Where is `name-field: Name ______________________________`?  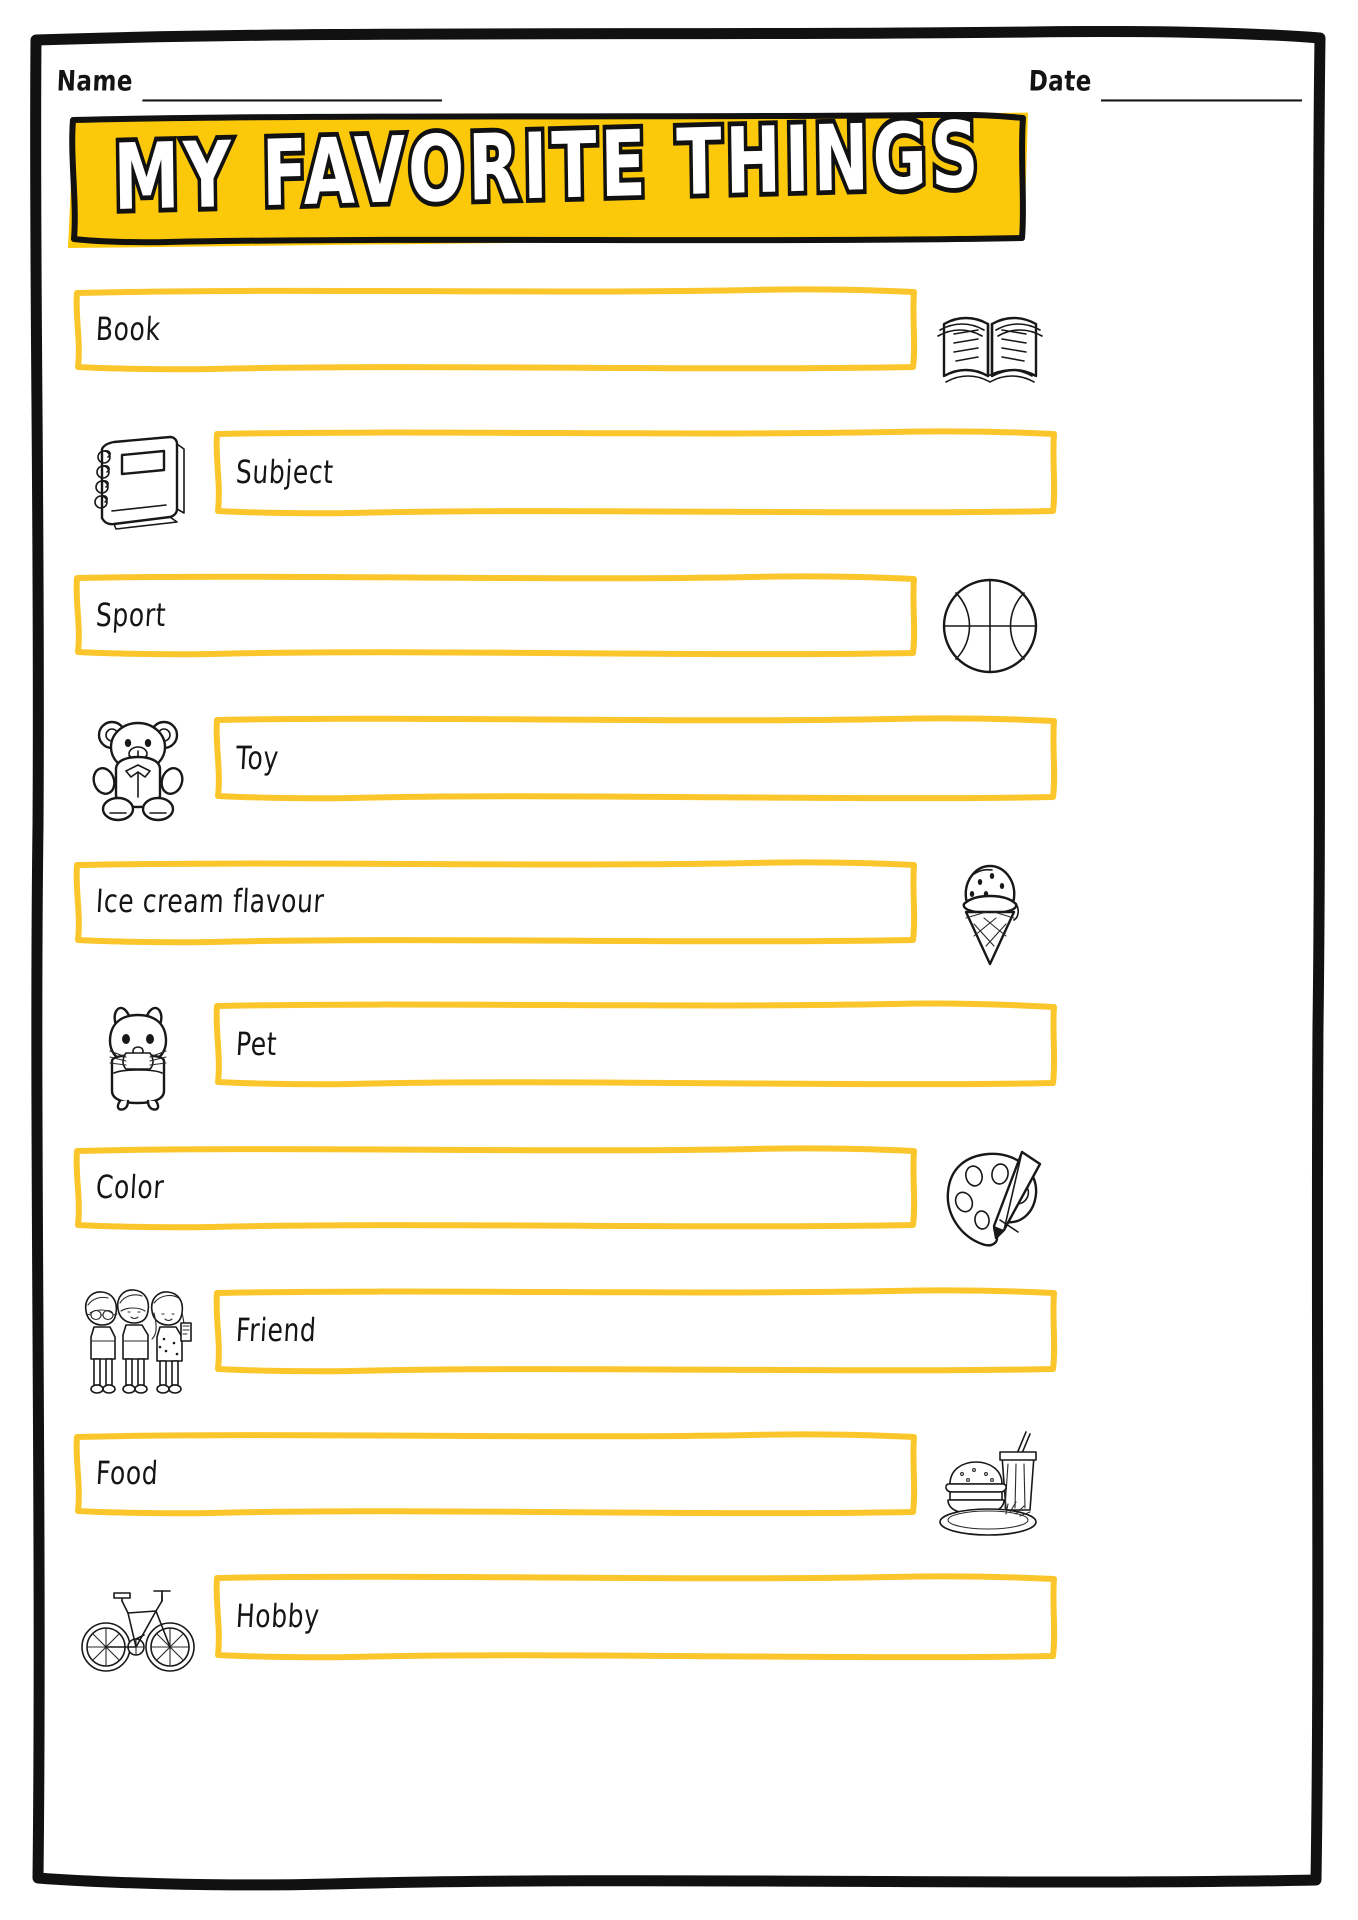
name-field: Name ______________________________ is located at coordinates (249, 84).